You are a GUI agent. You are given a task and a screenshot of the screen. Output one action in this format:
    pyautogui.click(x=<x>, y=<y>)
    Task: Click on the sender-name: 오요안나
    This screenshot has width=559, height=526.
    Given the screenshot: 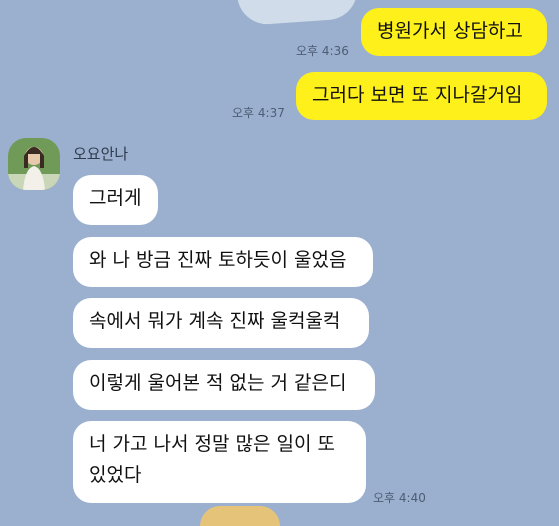 What is the action you would take?
    pyautogui.click(x=101, y=154)
    